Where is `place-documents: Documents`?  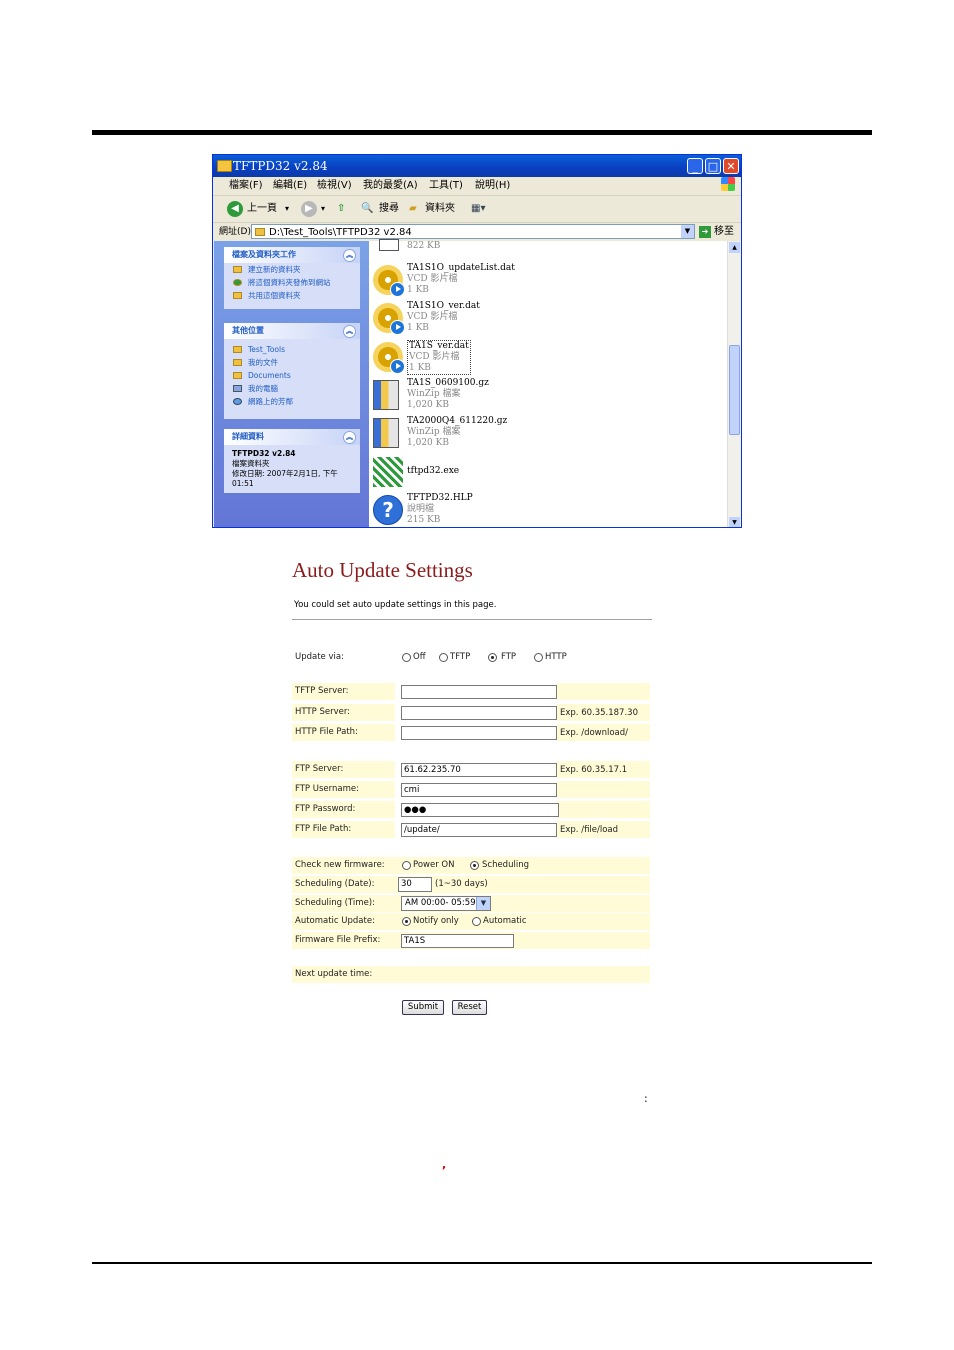 place-documents: Documents is located at coordinates (292, 375).